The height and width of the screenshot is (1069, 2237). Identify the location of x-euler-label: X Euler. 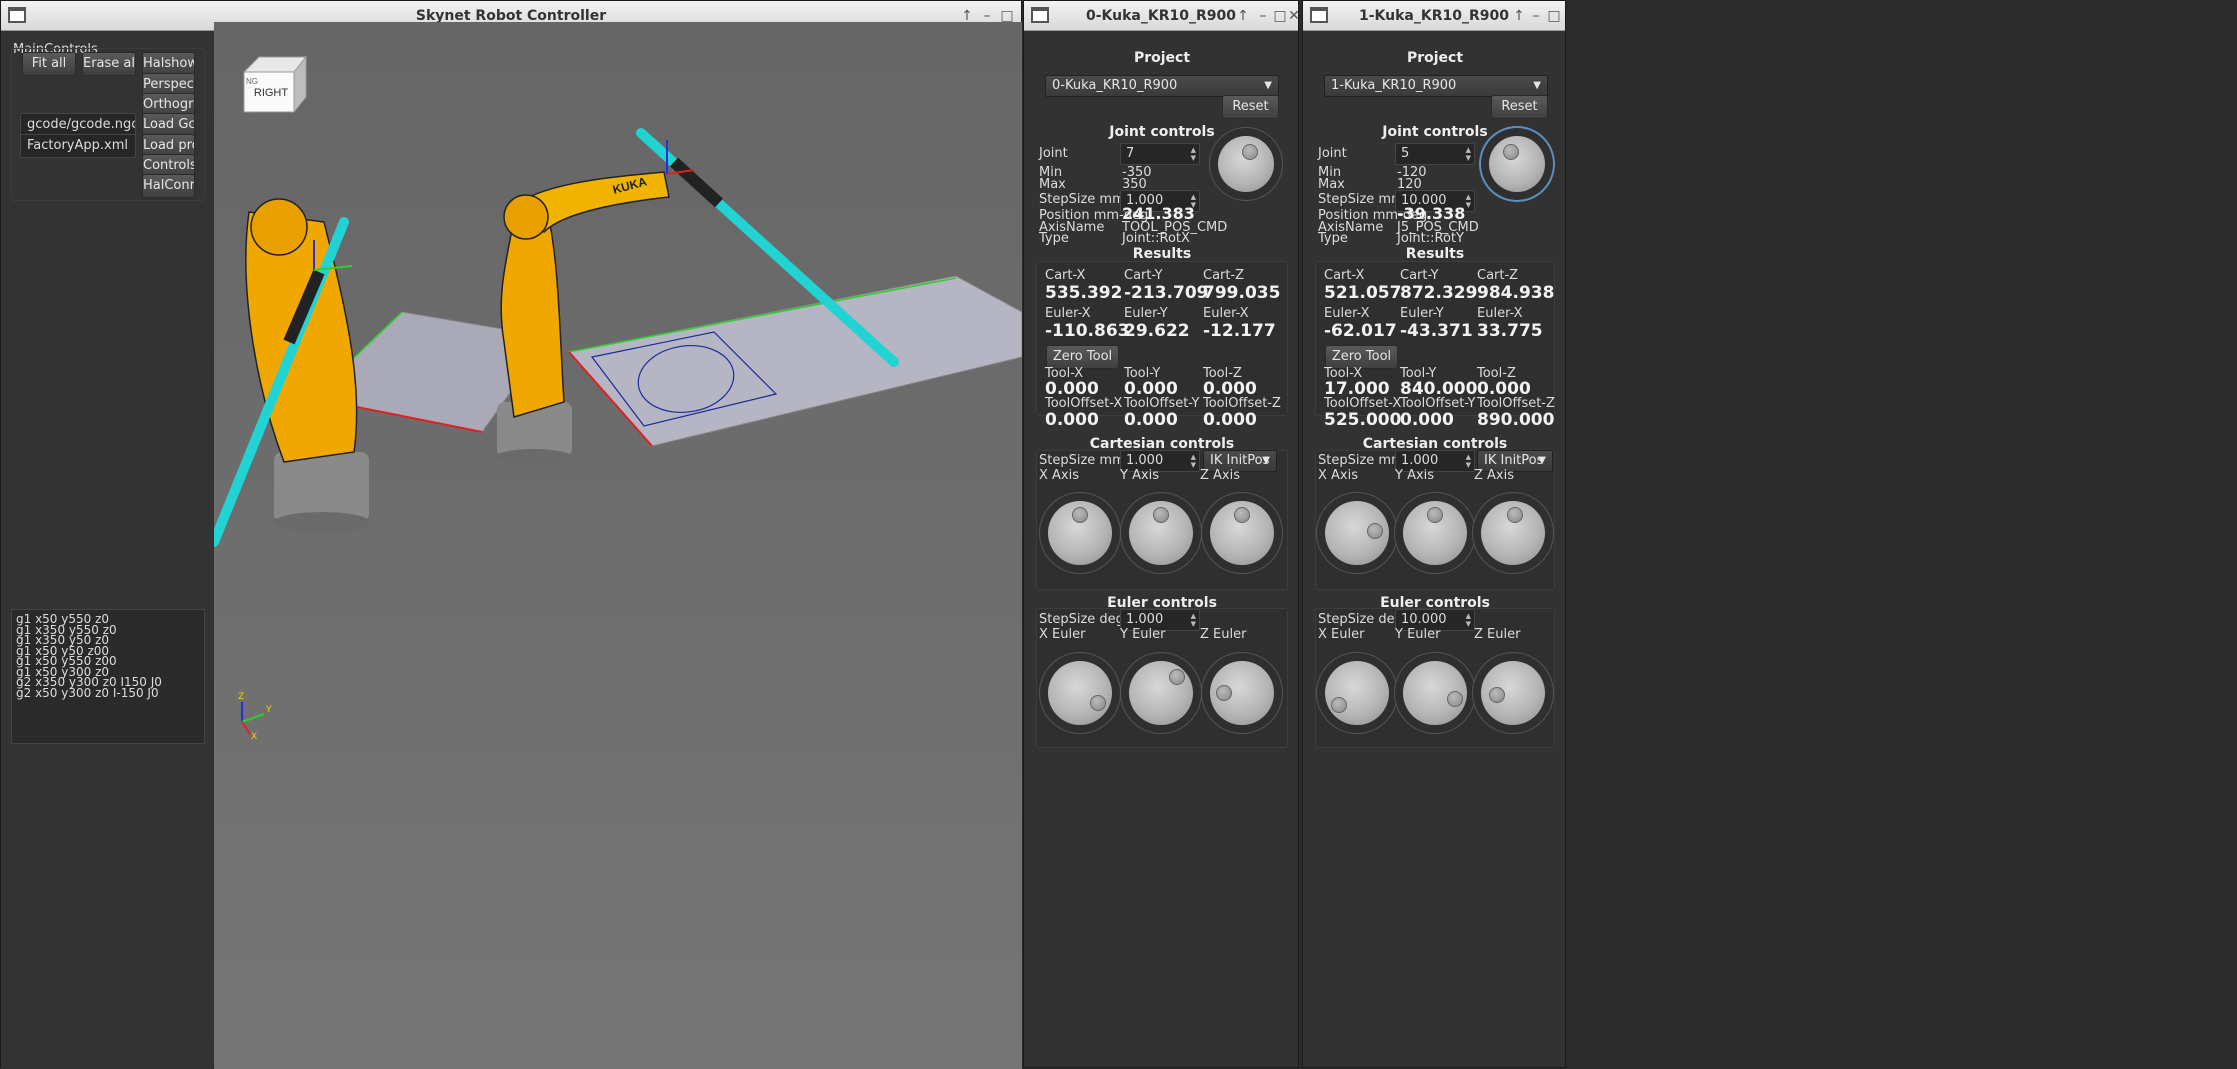
(1062, 634).